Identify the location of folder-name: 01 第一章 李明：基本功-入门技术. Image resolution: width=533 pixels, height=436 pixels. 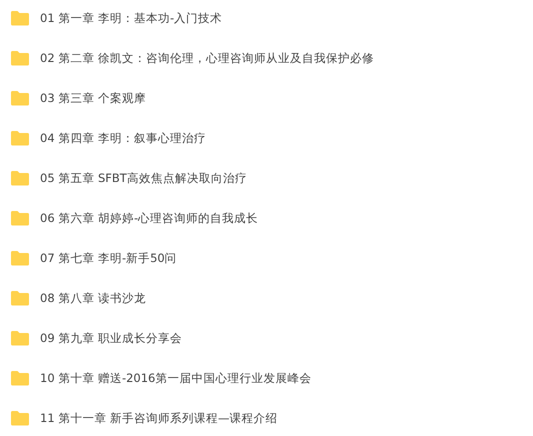
(131, 18).